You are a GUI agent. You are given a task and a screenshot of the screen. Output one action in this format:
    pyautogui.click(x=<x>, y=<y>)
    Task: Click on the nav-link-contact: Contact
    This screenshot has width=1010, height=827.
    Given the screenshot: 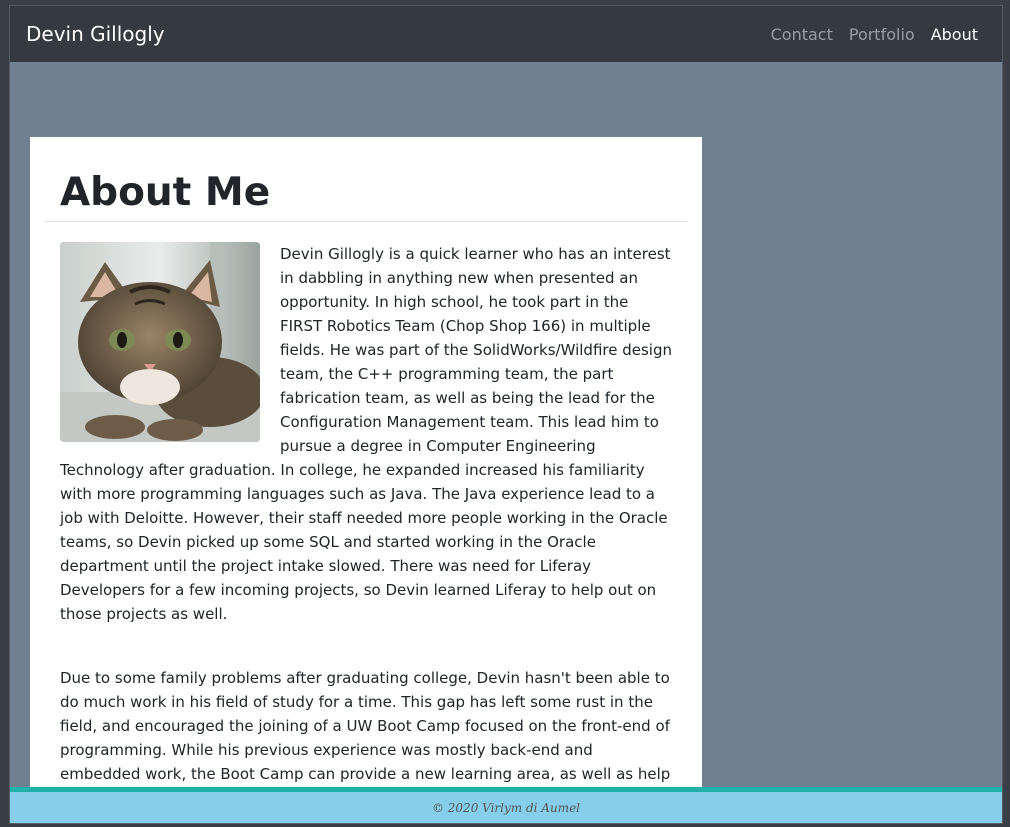 What is the action you would take?
    pyautogui.click(x=802, y=34)
    